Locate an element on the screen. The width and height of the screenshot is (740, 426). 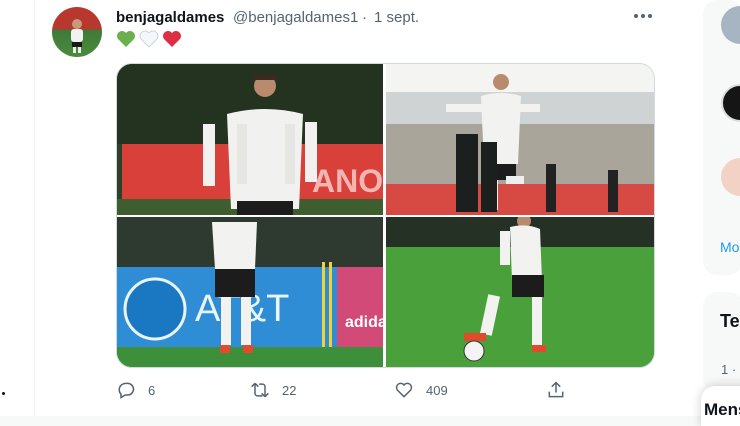
photo-3: AT&T adida is located at coordinates (250, 292).